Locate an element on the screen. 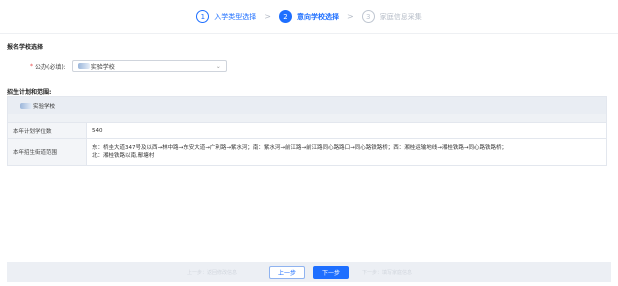 This screenshot has height=286, width=618. prev-button: 上一步 is located at coordinates (286, 272).